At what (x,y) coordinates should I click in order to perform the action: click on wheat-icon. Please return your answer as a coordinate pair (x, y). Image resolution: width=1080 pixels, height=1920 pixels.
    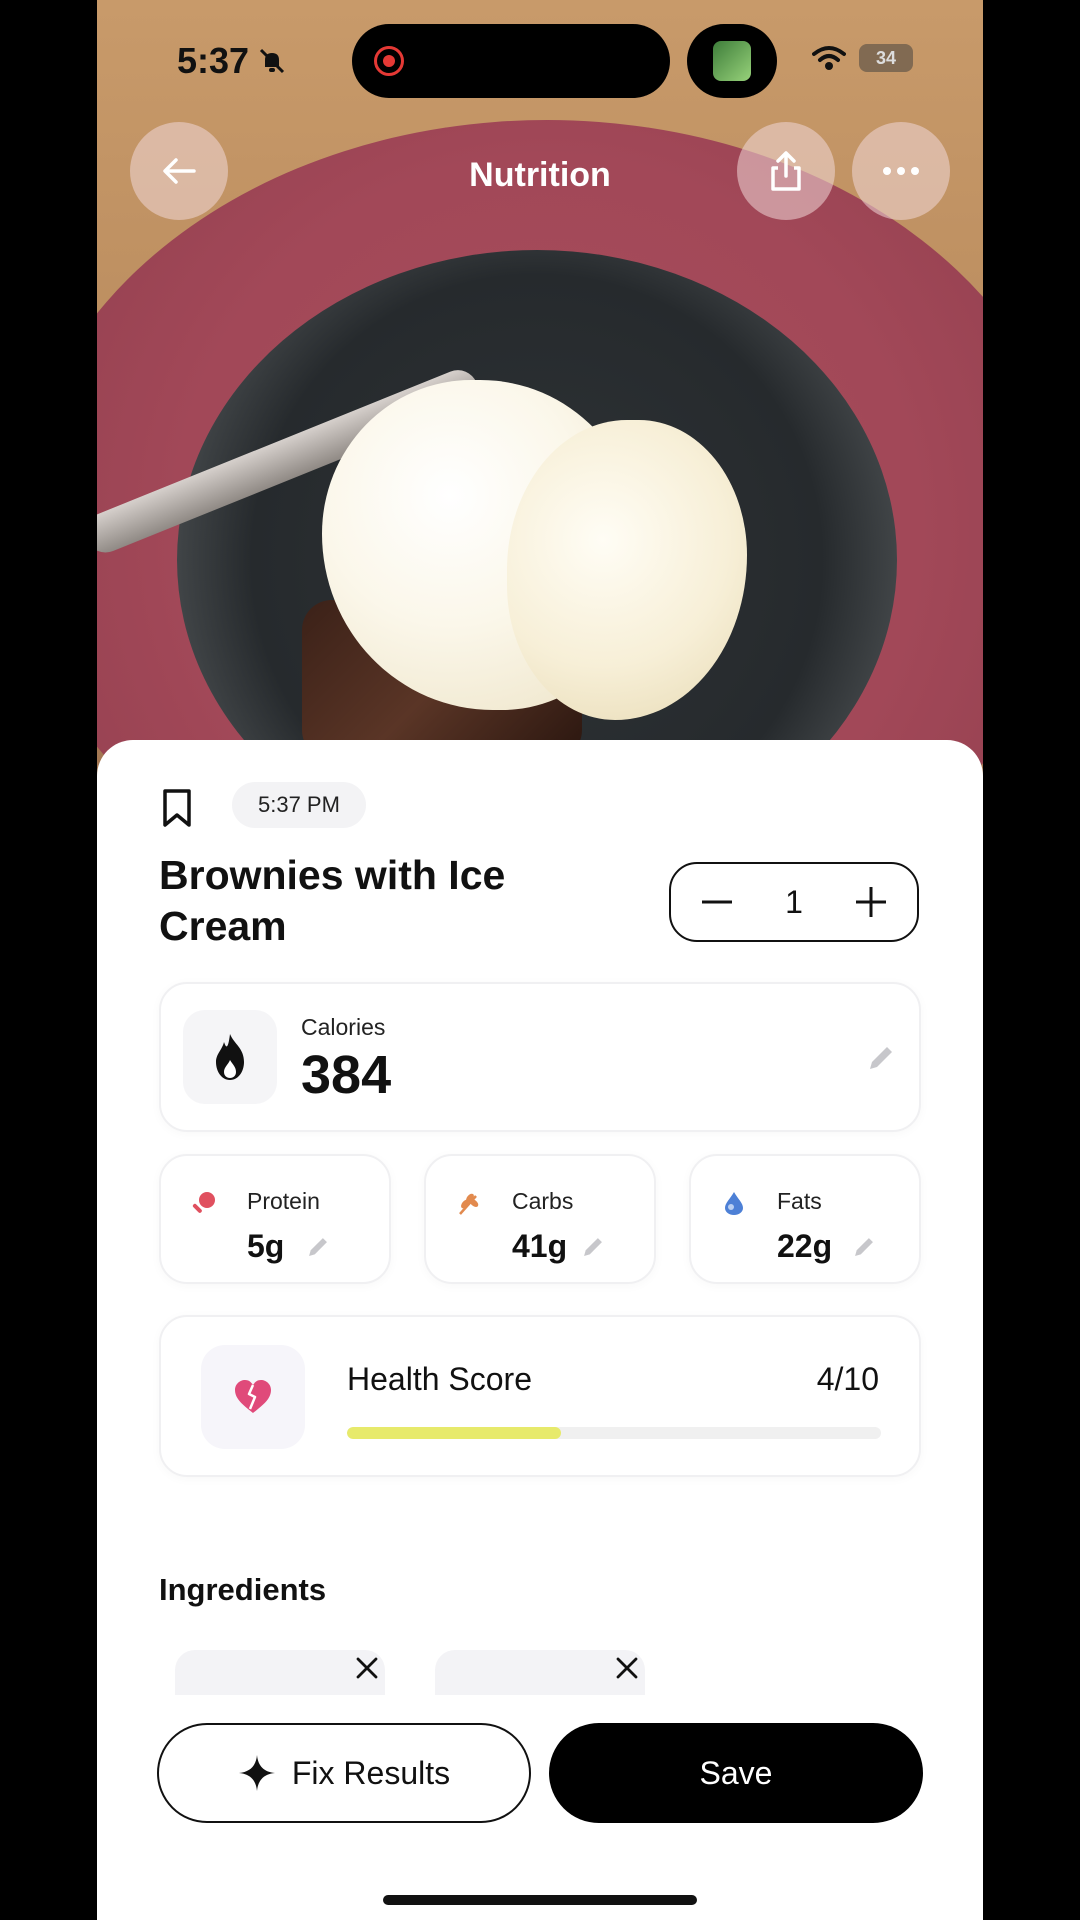
    Looking at the image, I should click on (469, 1204).